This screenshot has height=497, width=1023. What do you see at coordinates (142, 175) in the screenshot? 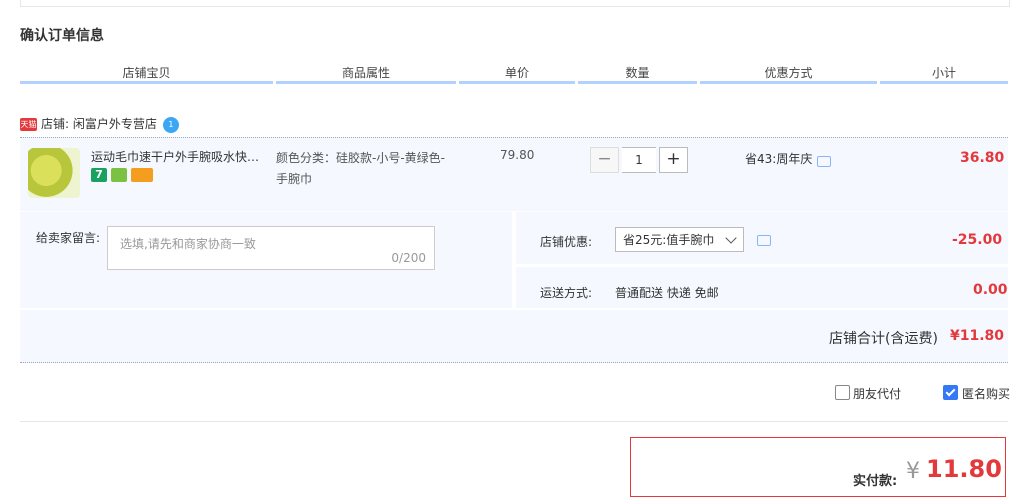
I see `credit-card-icon` at bounding box center [142, 175].